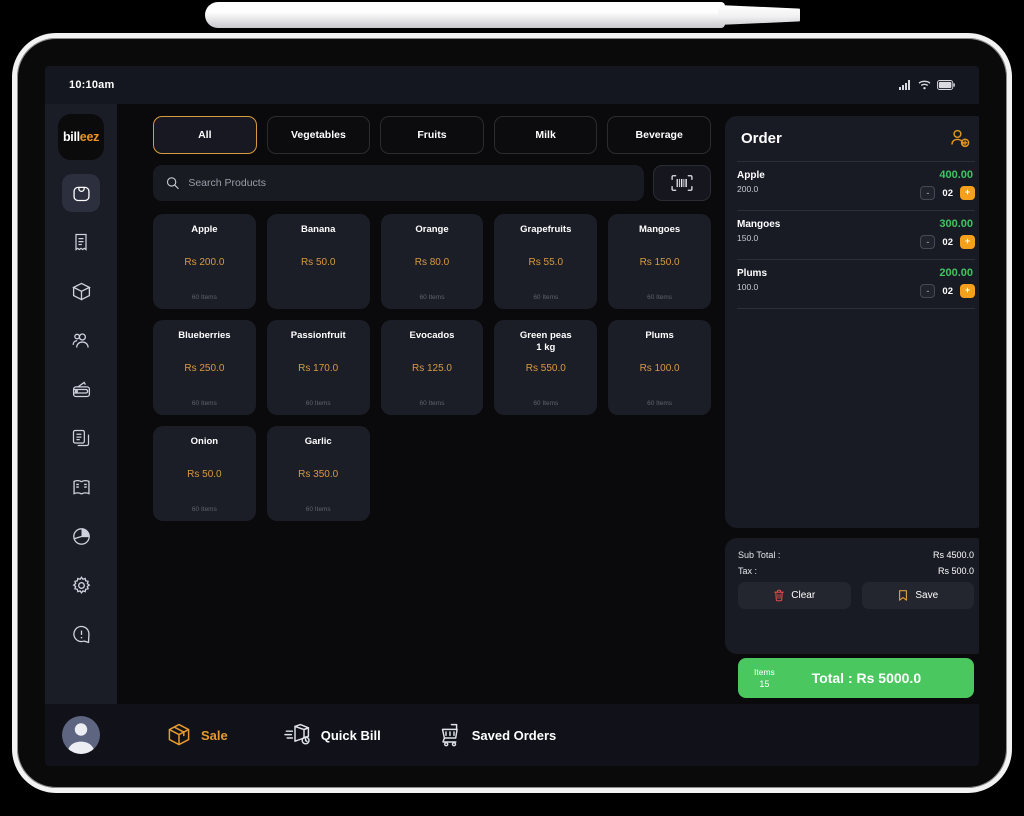 This screenshot has width=1024, height=816. I want to click on save-button: Save, so click(917, 595).